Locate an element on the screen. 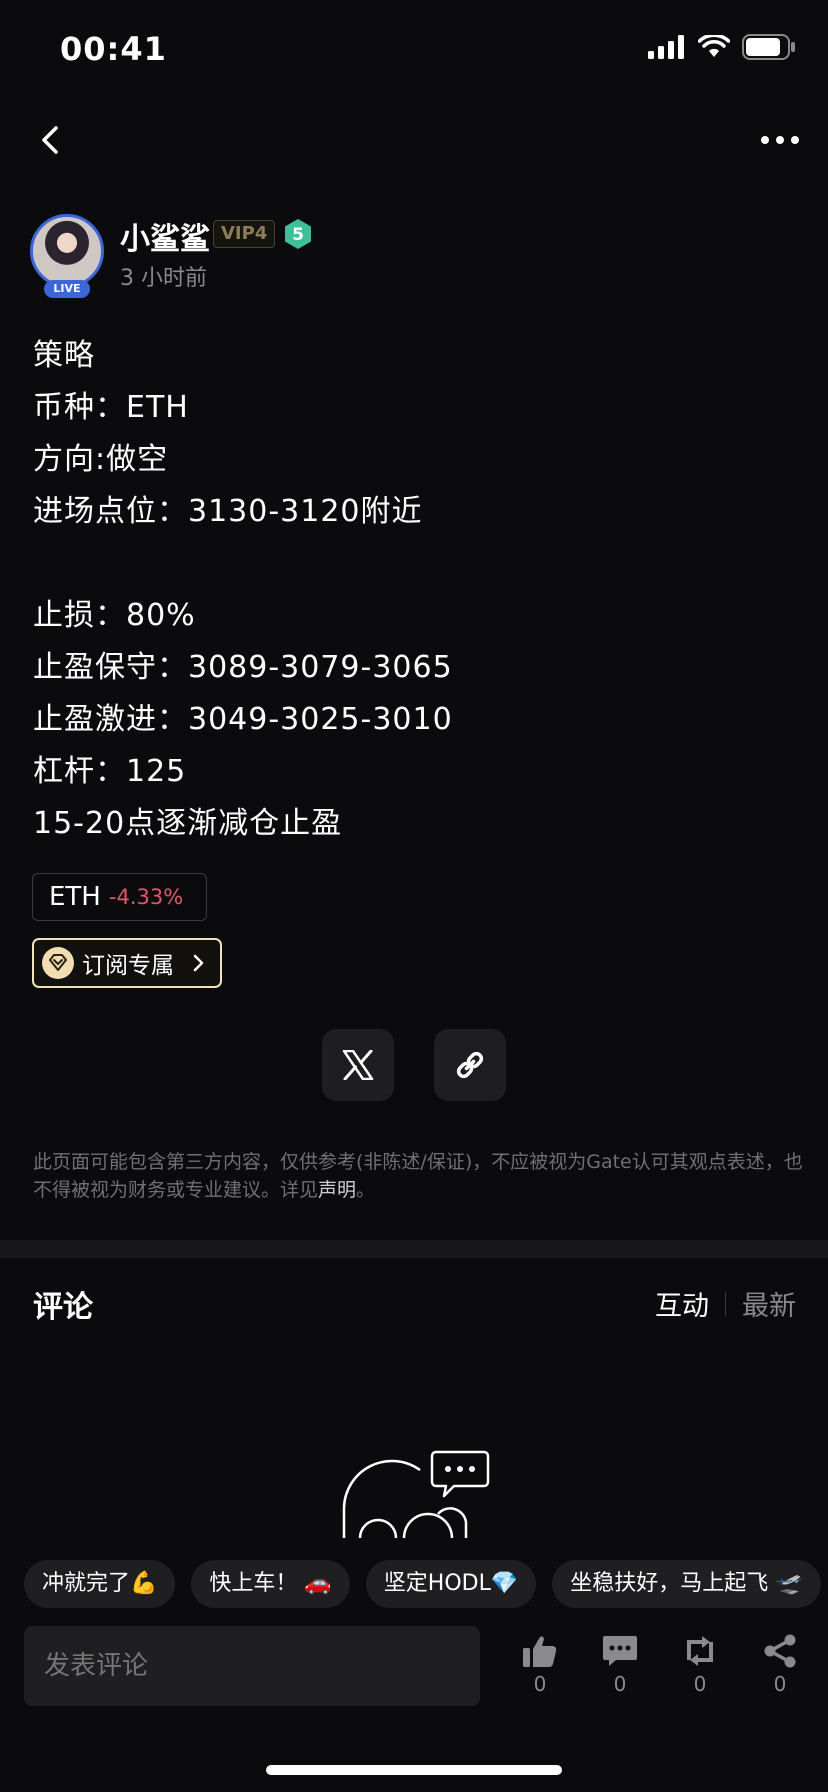 This screenshot has height=1792, width=828. author-header: LIVE 小鲨鲨 VIP4 5 3 小时前 is located at coordinates (415, 259).